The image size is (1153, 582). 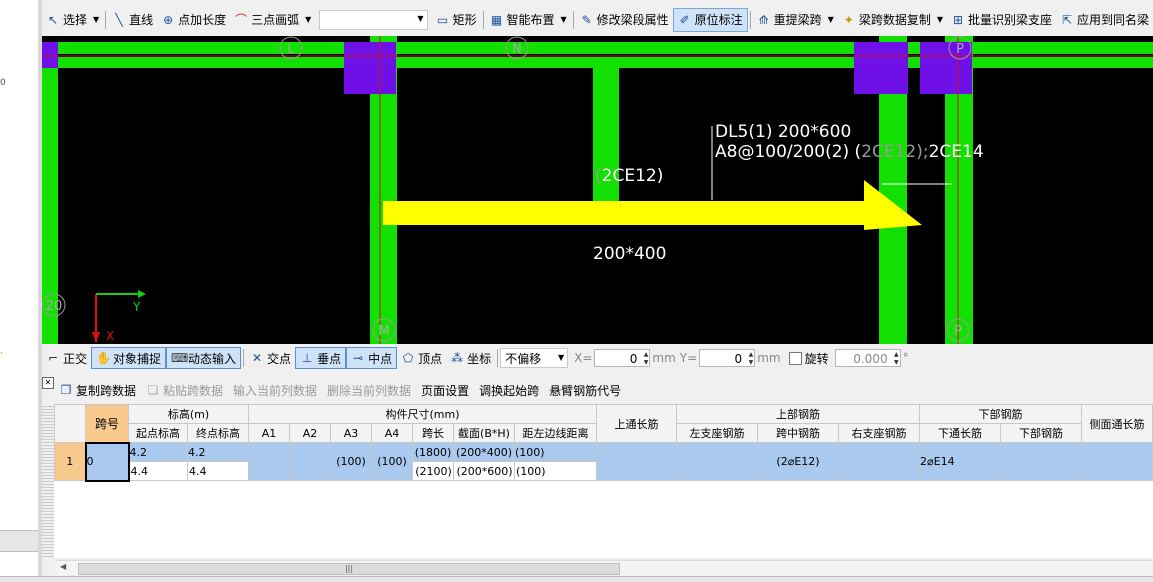 What do you see at coordinates (798, 461) in the screenshot?
I see `cell-mid-span: (2⌀E12)` at bounding box center [798, 461].